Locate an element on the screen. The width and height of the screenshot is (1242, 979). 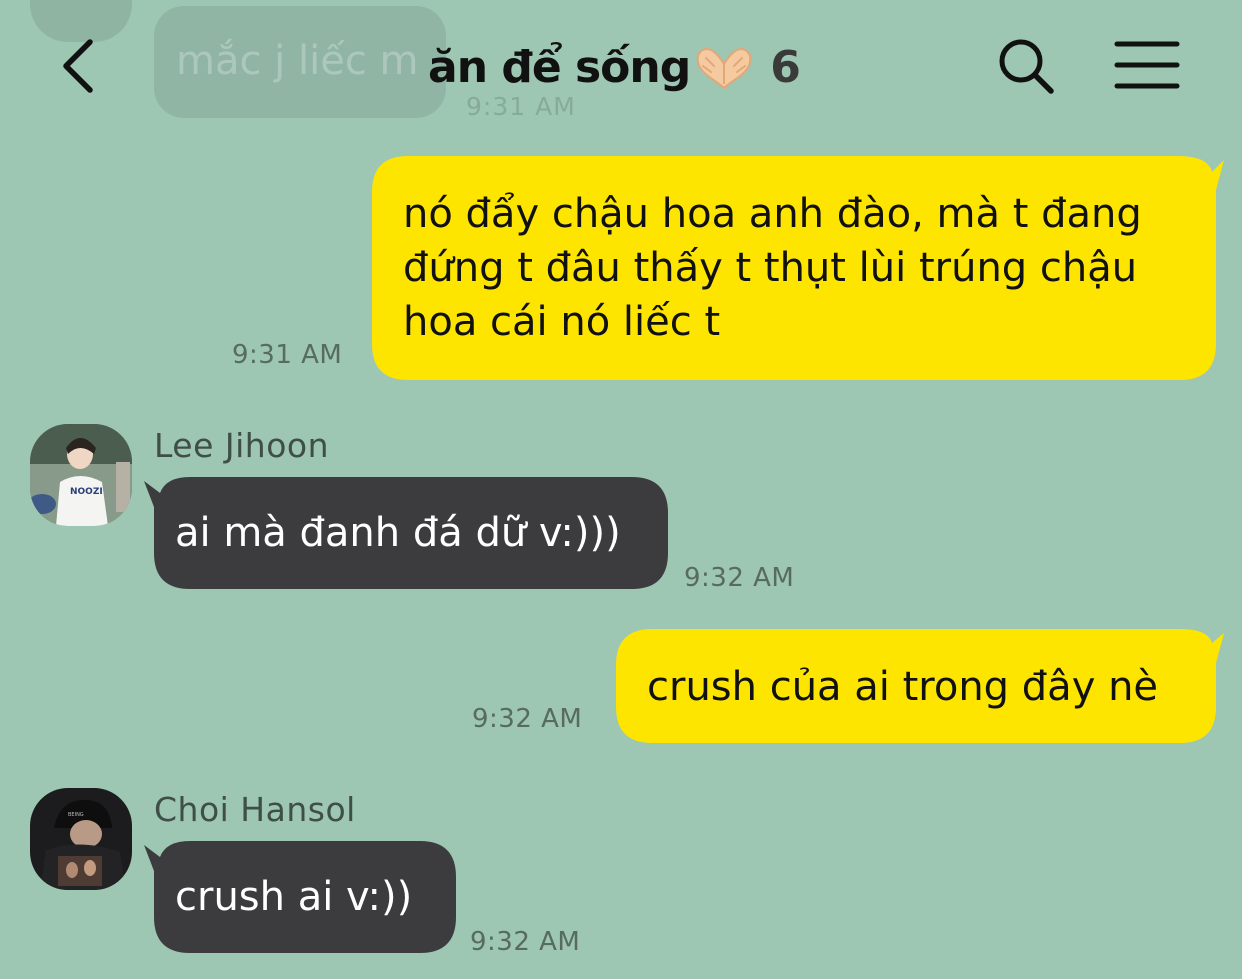
avatar-lee-jihoon: NOOZI is located at coordinates (81, 475).